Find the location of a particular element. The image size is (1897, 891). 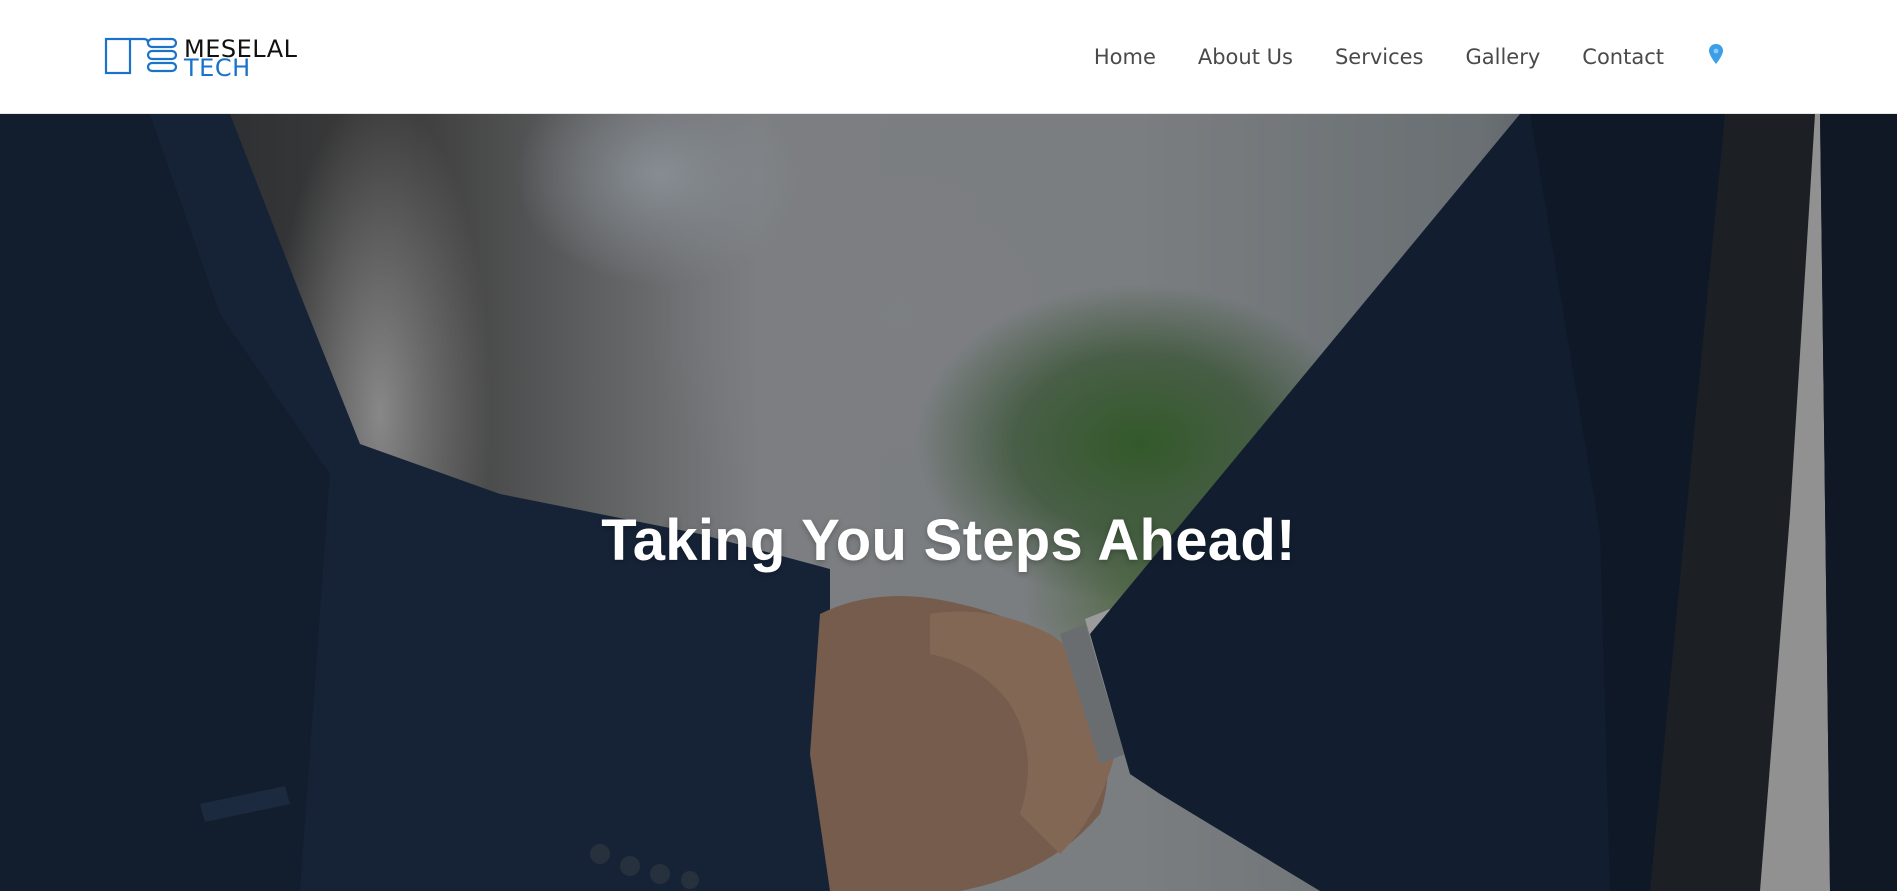

nav-item-home: Home is located at coordinates (1125, 57).